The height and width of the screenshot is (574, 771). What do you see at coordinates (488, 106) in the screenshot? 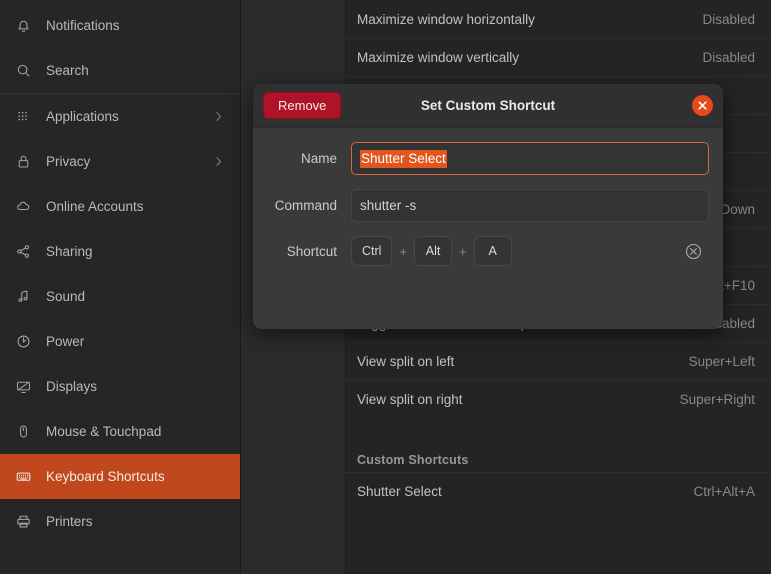
I see `dialog-header: Remove Set Custom Shortcut` at bounding box center [488, 106].